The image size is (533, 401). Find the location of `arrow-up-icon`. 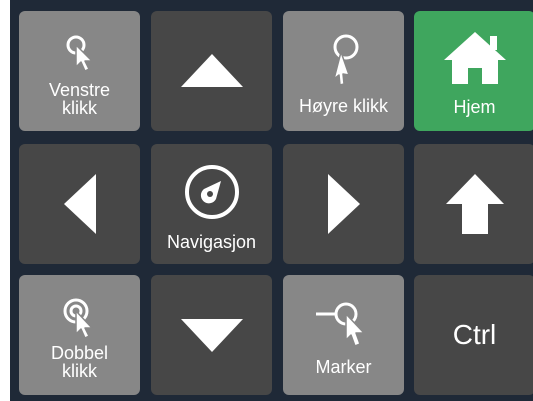

arrow-up-icon is located at coordinates (211, 70).